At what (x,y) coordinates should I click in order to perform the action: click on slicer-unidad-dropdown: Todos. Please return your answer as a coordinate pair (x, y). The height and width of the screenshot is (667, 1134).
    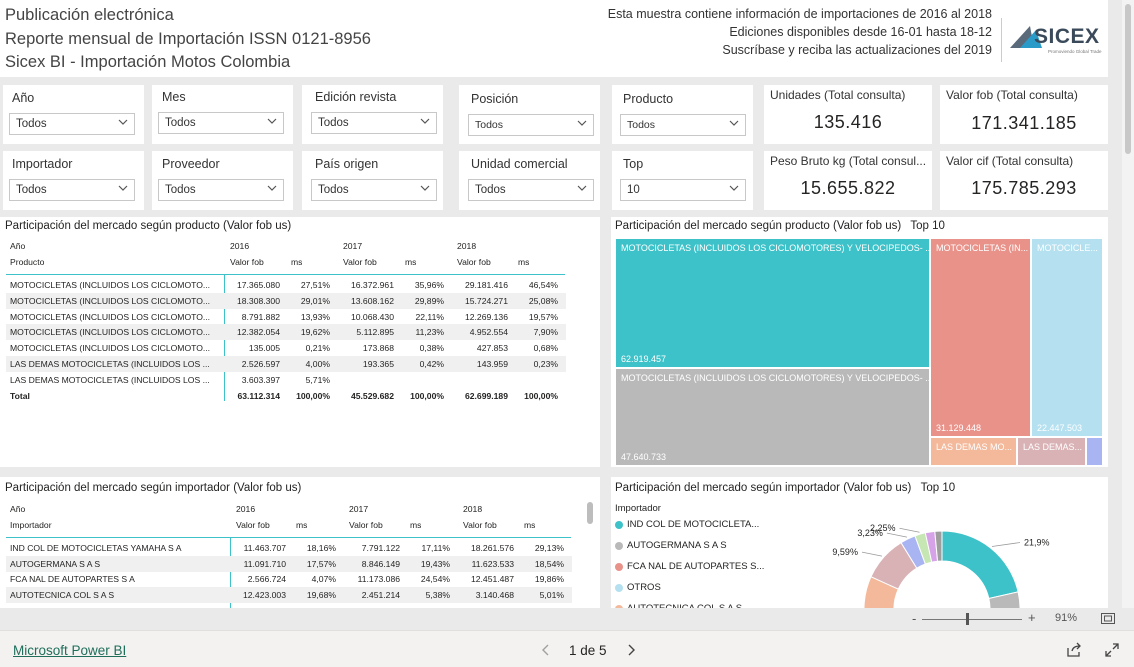
    Looking at the image, I should click on (531, 190).